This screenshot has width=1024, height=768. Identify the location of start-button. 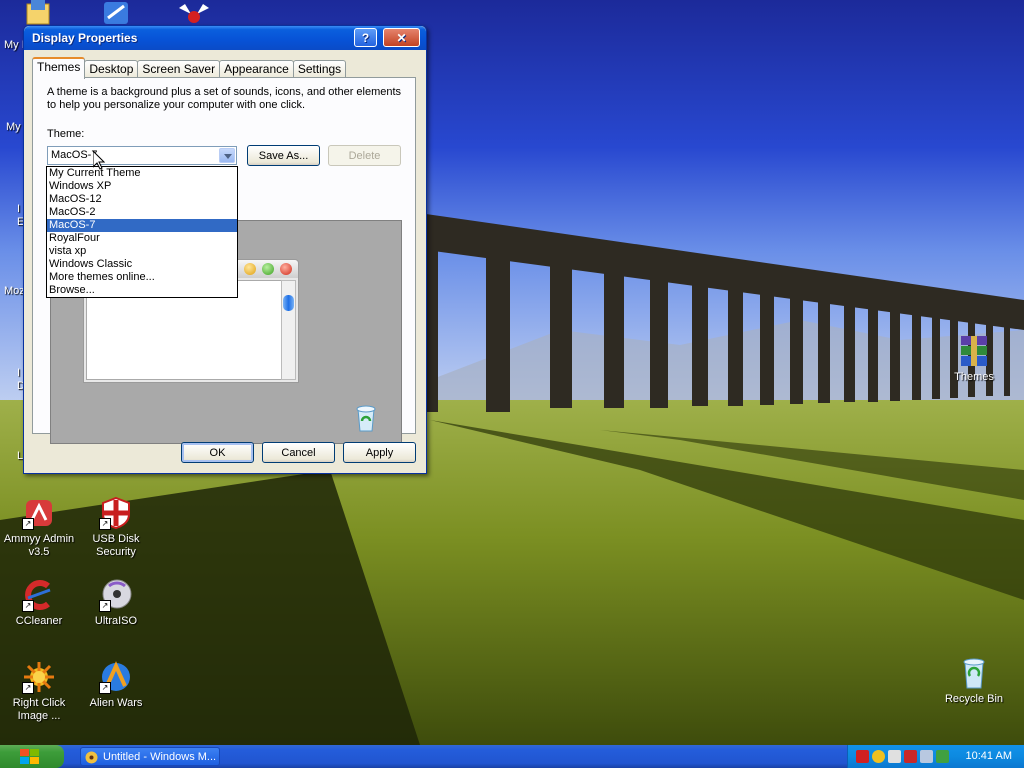
(32, 756).